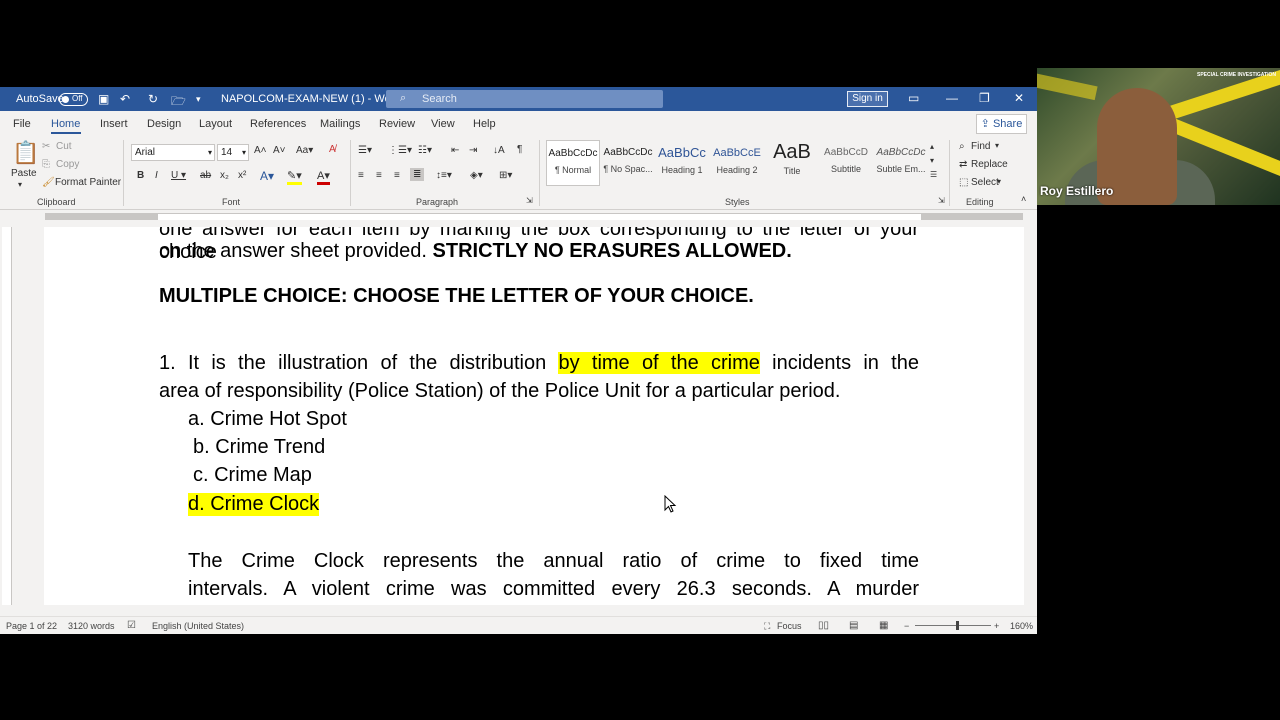  I want to click on paste-button: Paste, so click(24, 173).